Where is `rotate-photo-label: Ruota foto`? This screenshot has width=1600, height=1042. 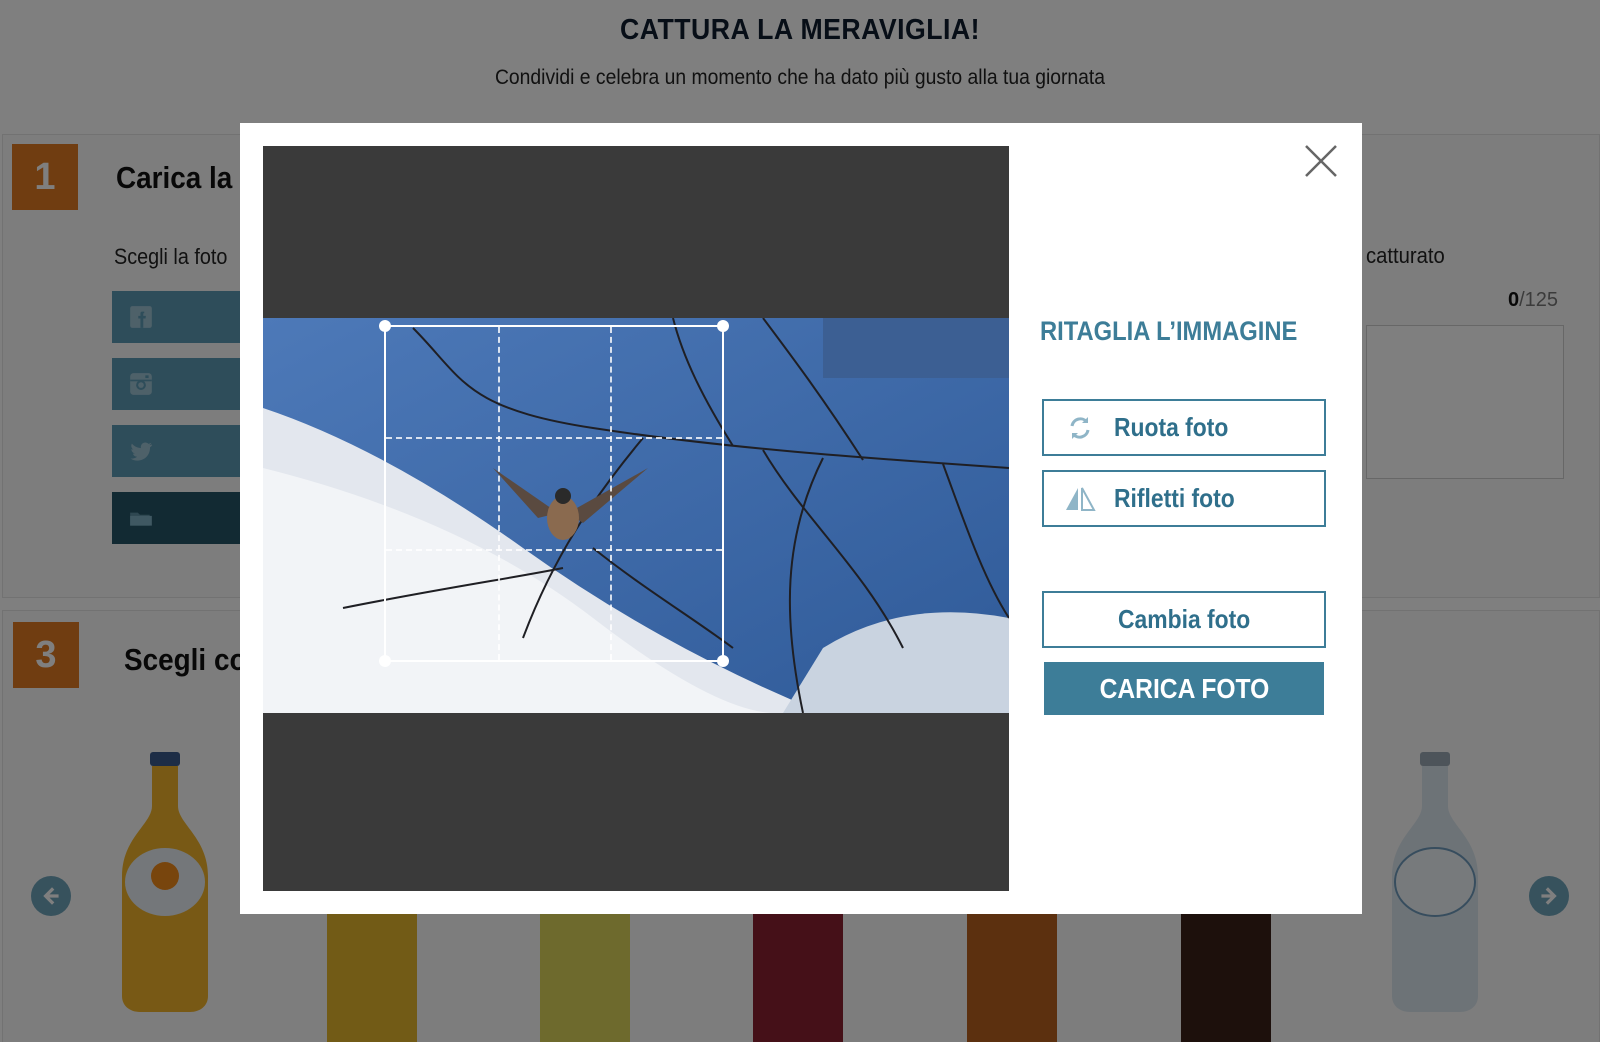
rotate-photo-label: Ruota foto is located at coordinates (1171, 427).